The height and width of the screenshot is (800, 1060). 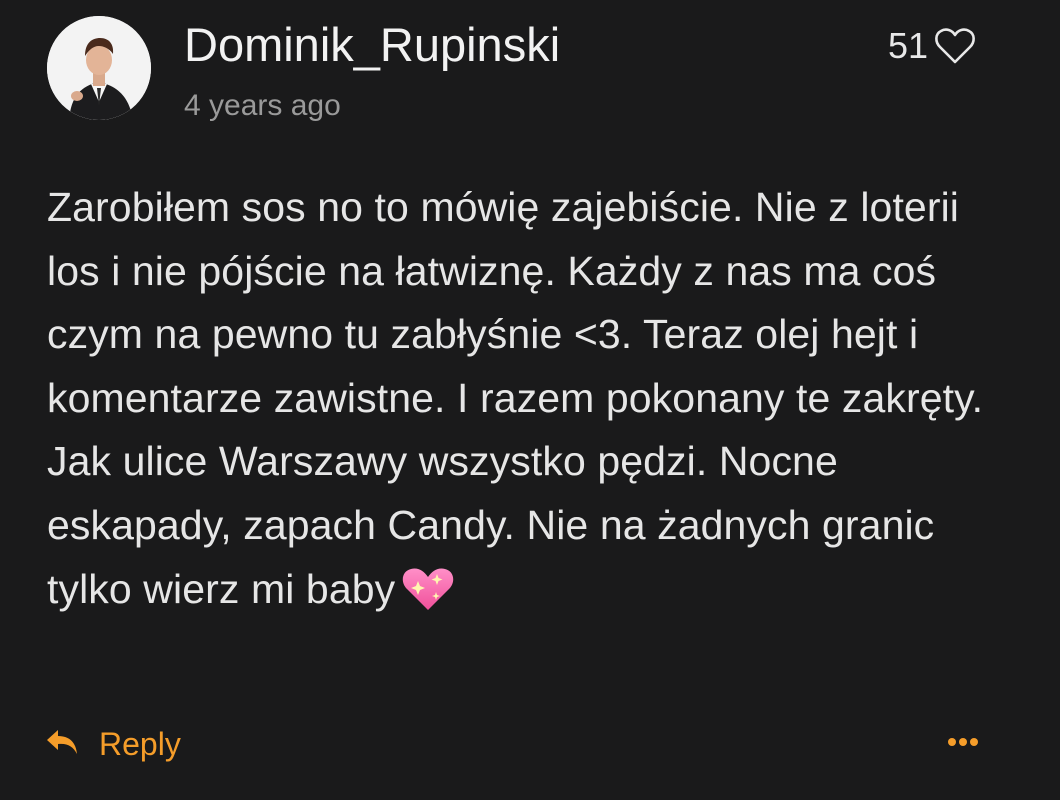 I want to click on like-count: 51, so click(x=907, y=45).